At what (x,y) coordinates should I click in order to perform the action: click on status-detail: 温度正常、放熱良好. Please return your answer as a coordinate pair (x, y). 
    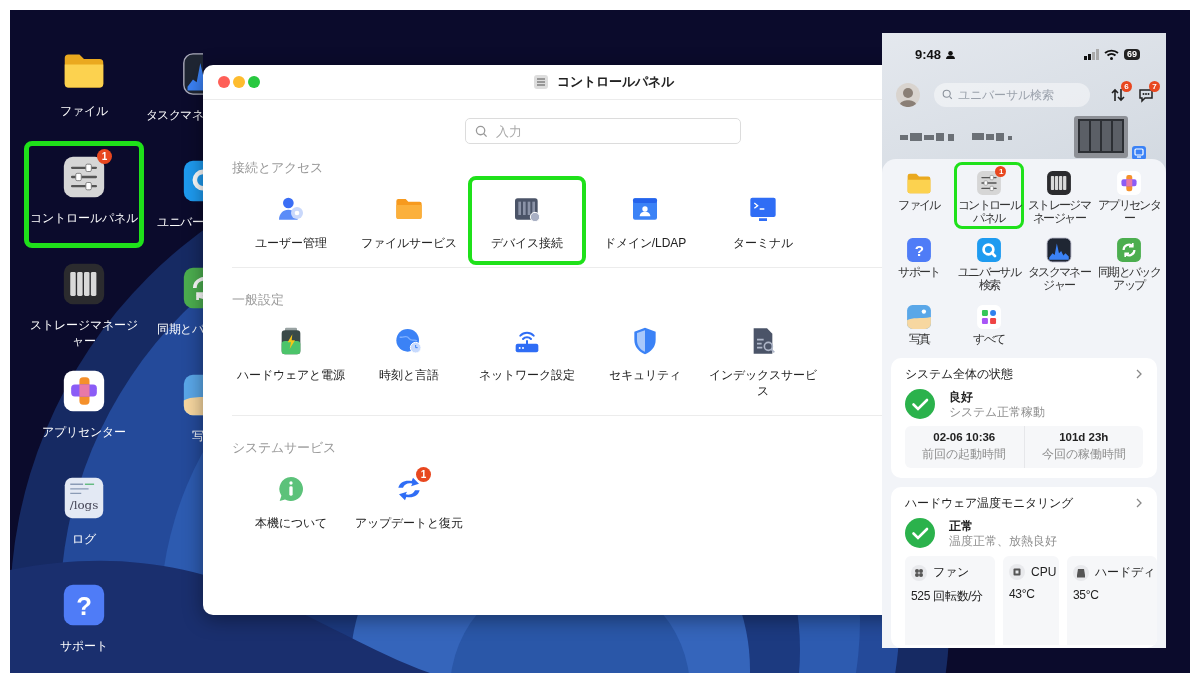
    Looking at the image, I should click on (1003, 540).